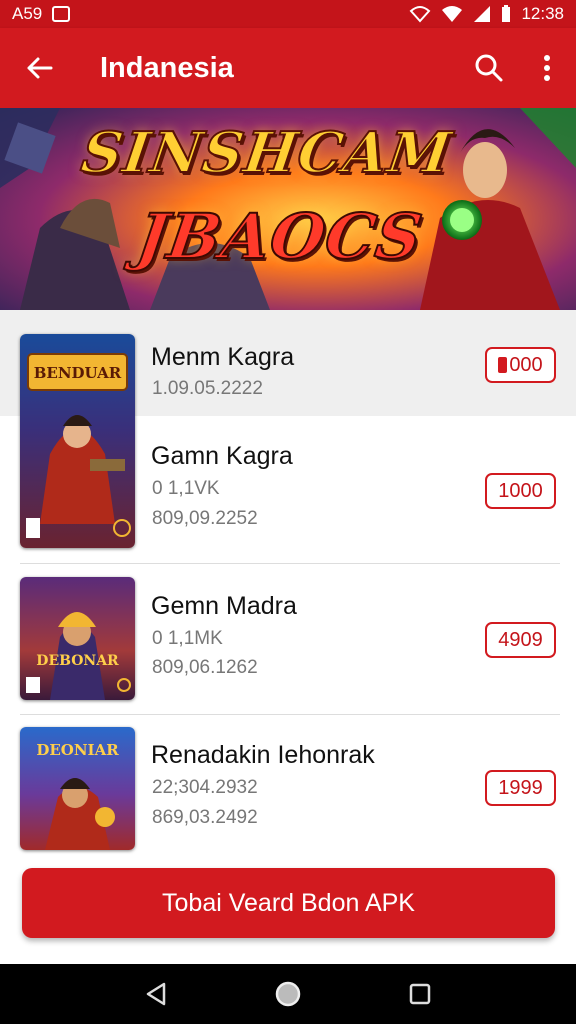 The height and width of the screenshot is (1024, 576). I want to click on back-button, so click(39, 68).